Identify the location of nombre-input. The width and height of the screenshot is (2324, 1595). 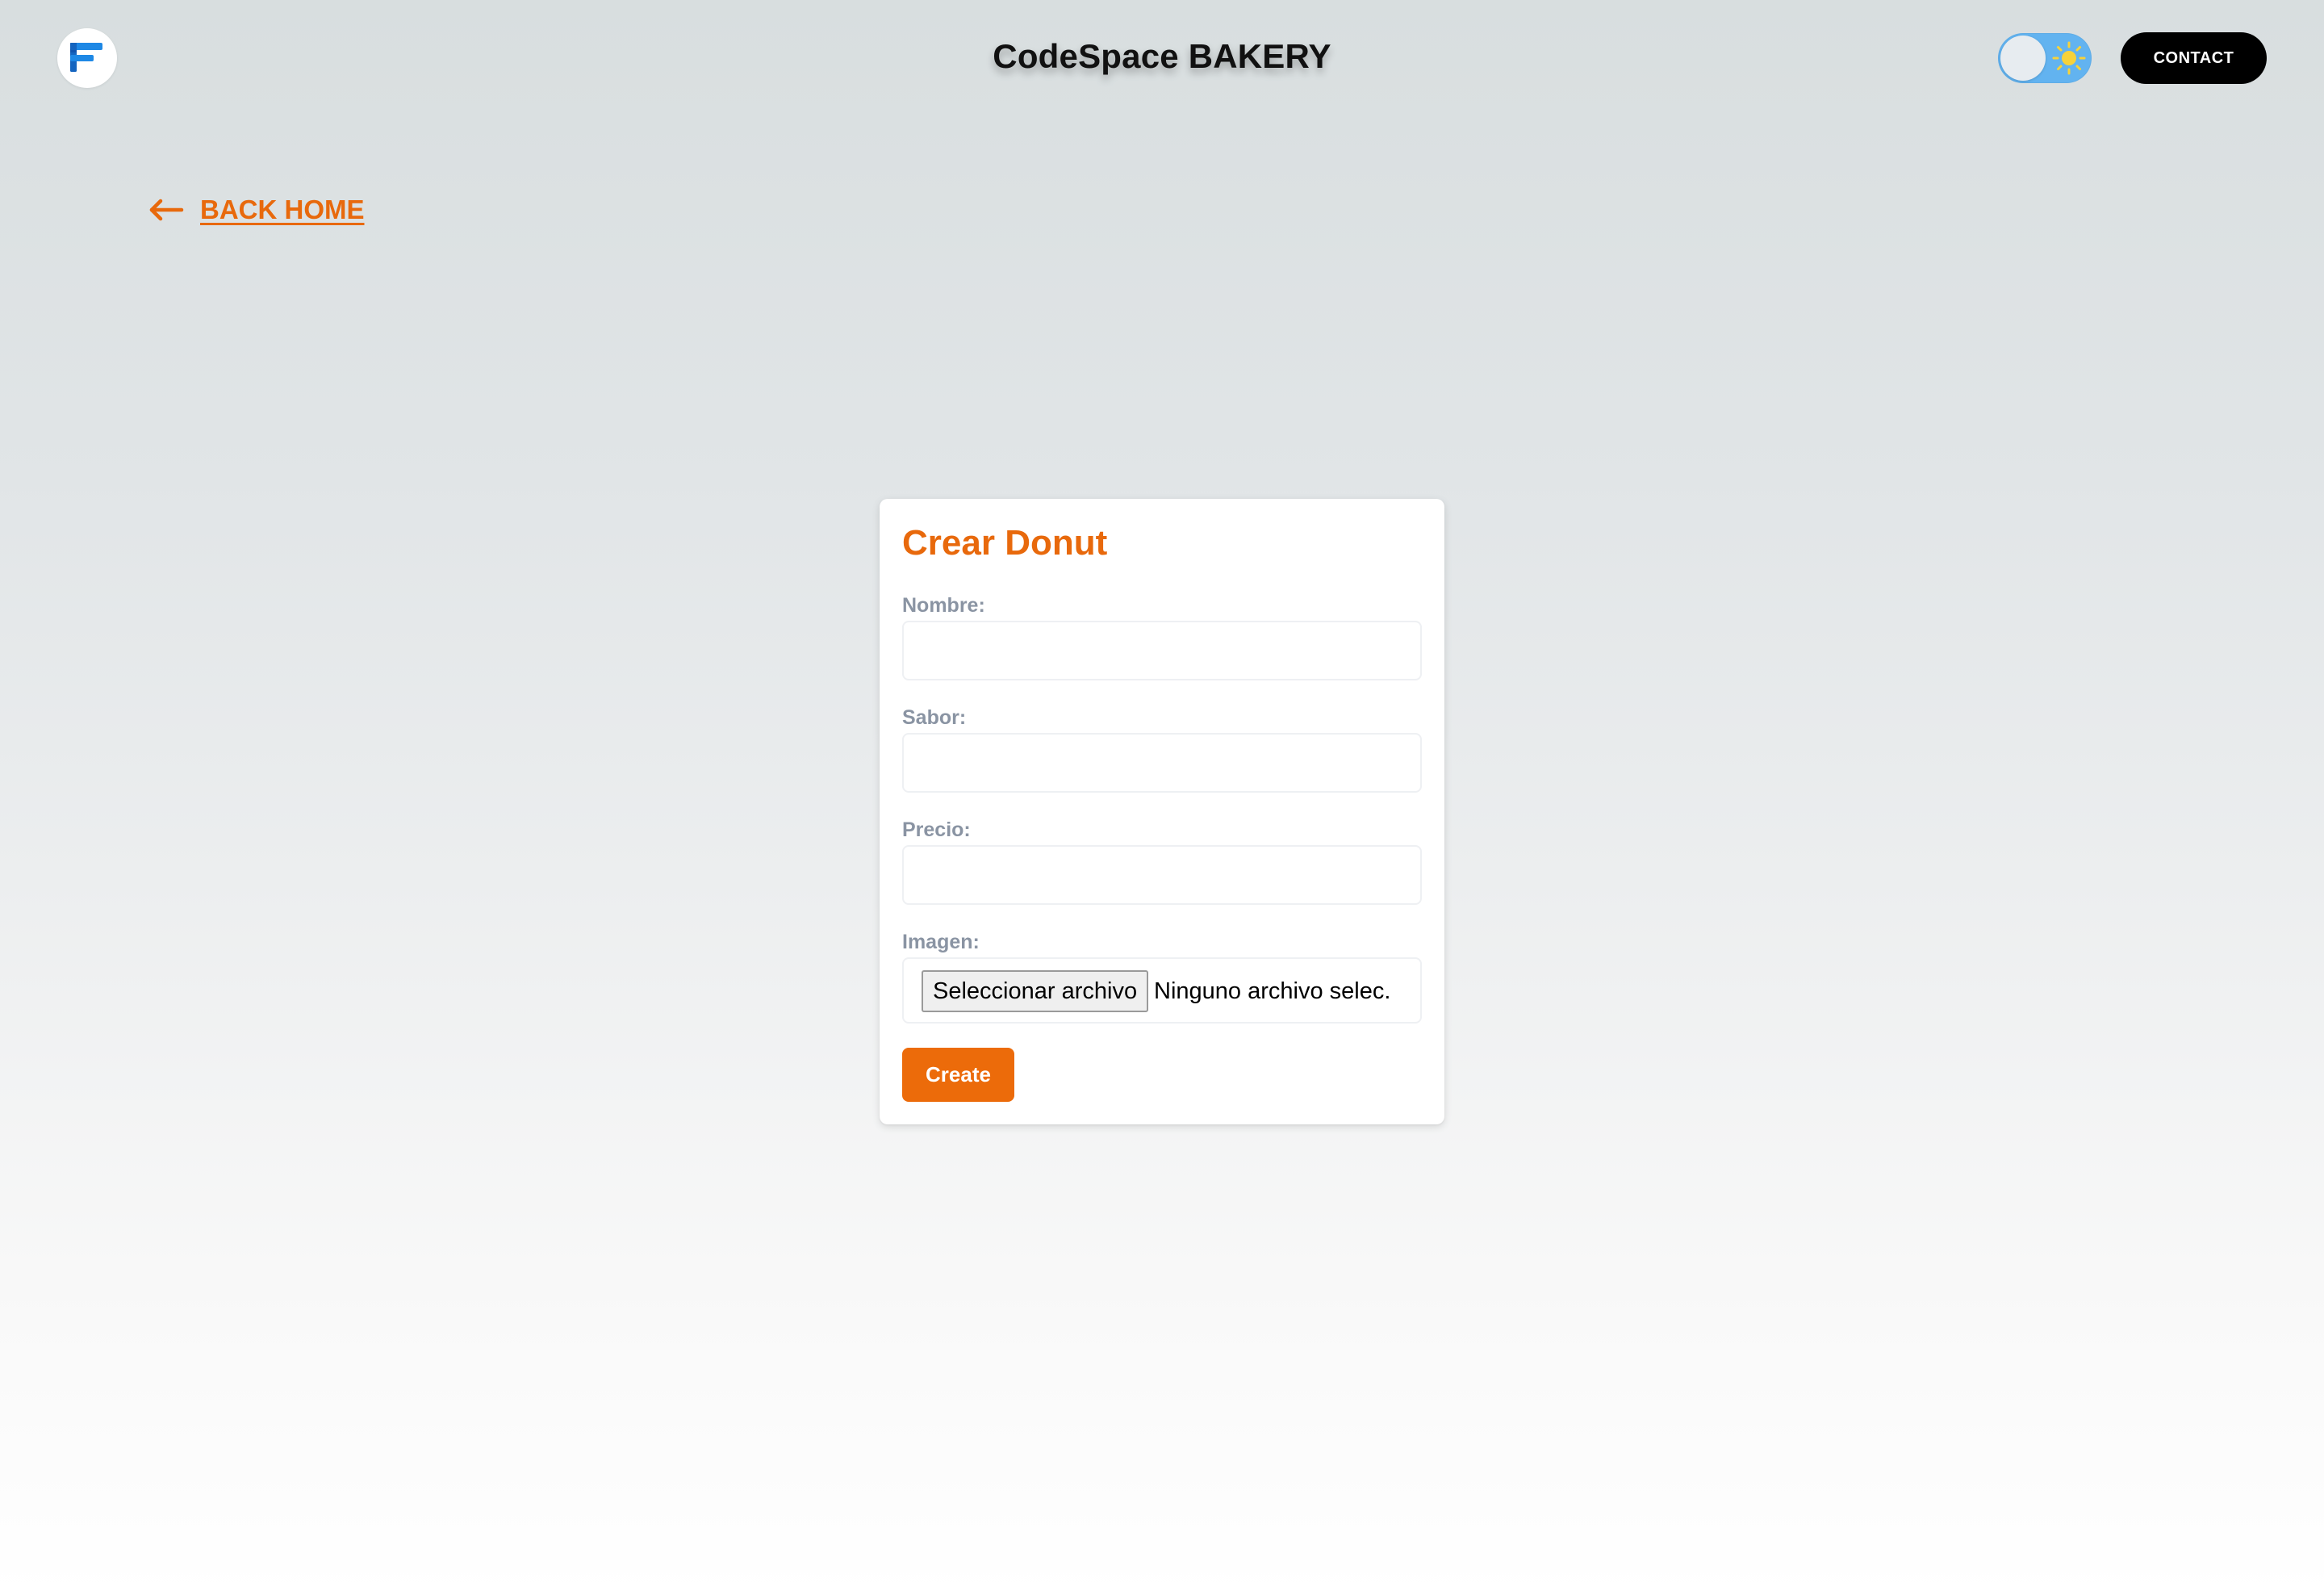
(1162, 650).